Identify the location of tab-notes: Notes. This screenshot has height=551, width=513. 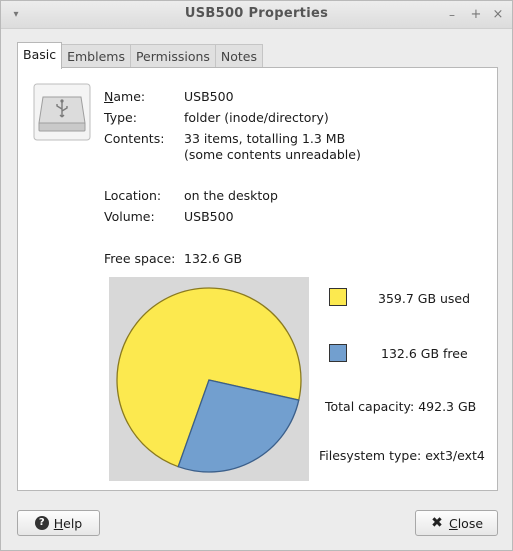
(239, 56).